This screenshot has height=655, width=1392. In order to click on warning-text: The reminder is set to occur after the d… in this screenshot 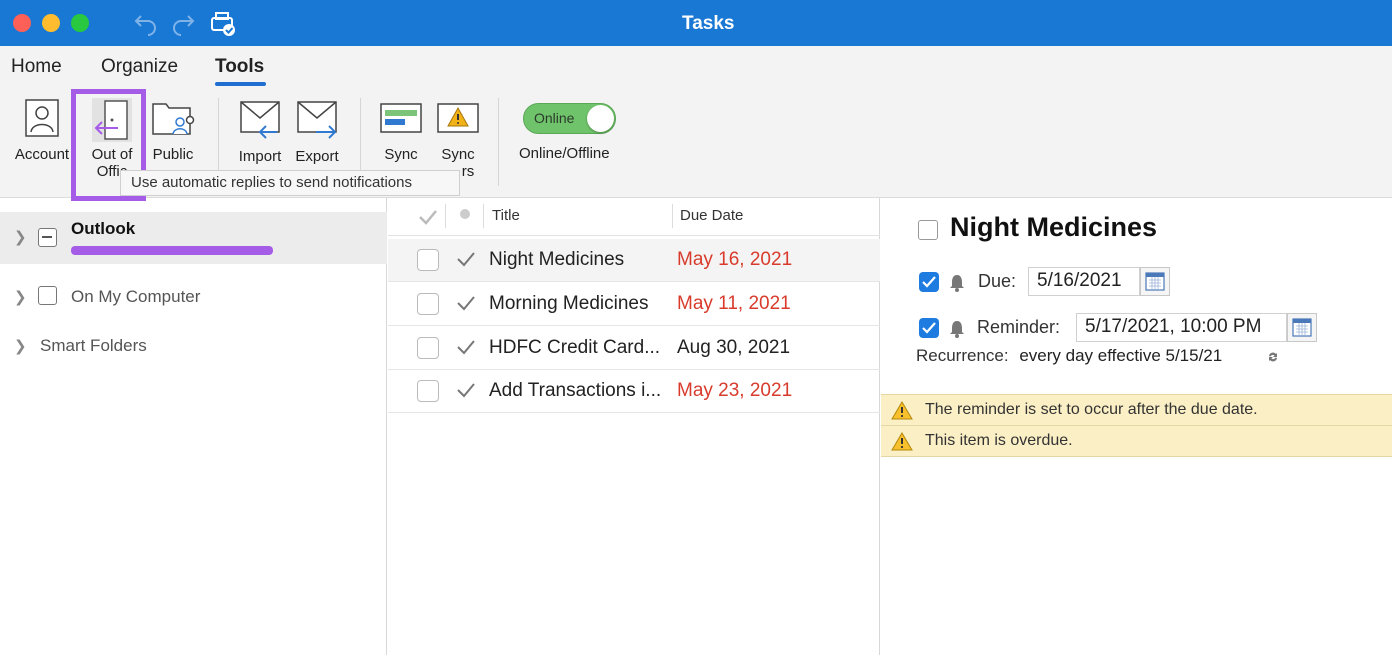, I will do `click(1091, 409)`.